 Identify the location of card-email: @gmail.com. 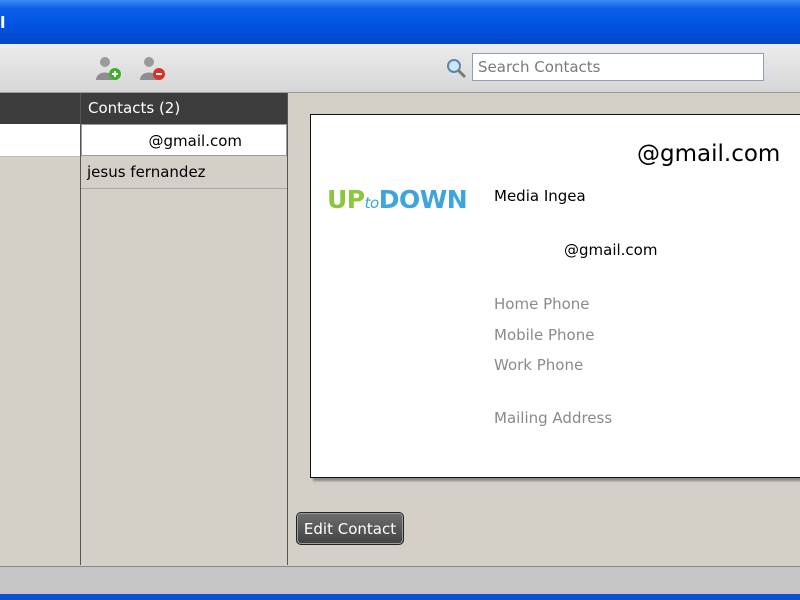
(611, 250).